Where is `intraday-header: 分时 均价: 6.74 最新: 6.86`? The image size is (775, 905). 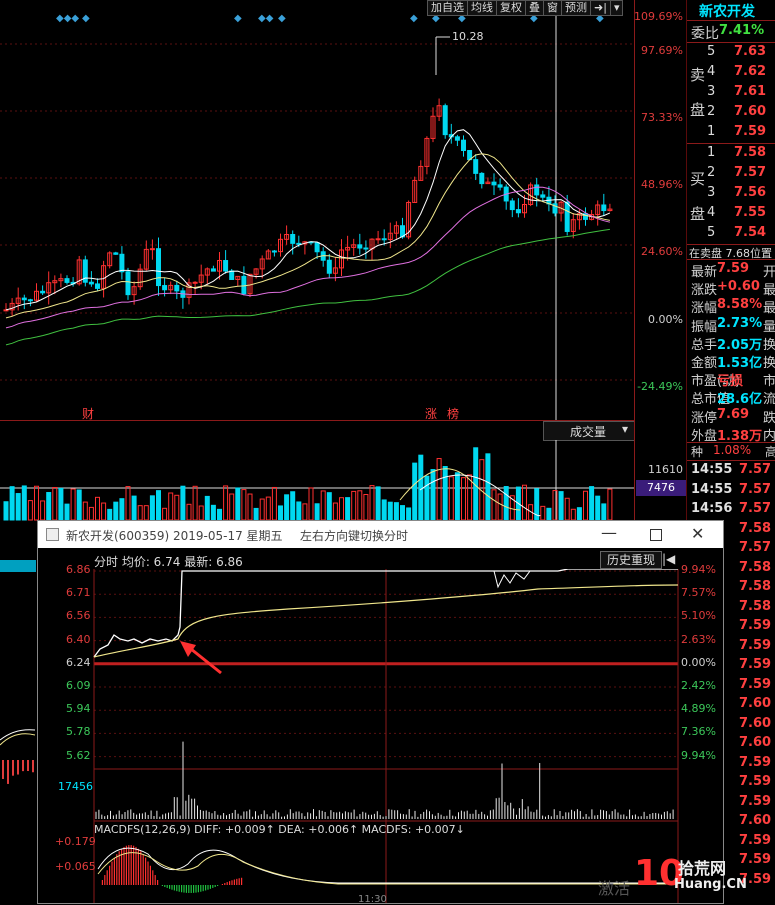 intraday-header: 分时 均价: 6.74 最新: 6.86 is located at coordinates (168, 562).